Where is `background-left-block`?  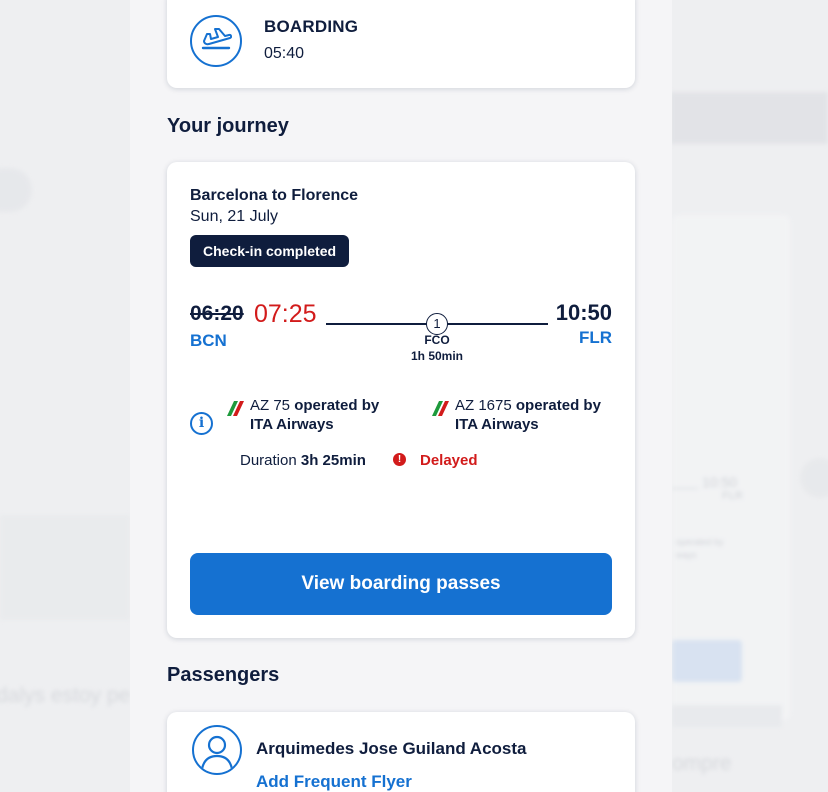 background-left-block is located at coordinates (65, 567).